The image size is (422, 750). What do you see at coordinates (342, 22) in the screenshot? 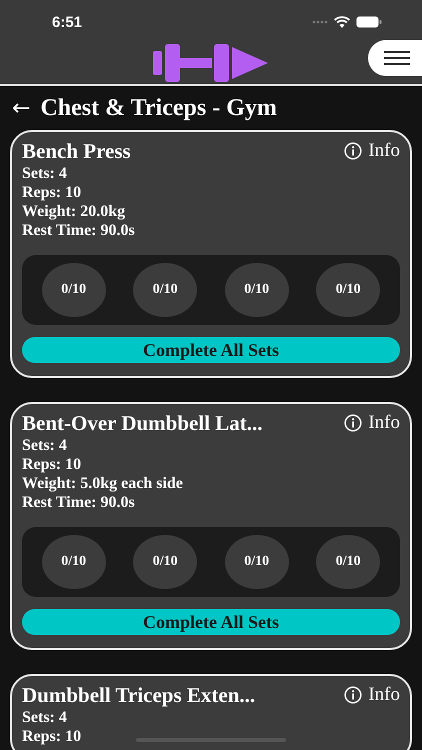
I see `wifi-icon` at bounding box center [342, 22].